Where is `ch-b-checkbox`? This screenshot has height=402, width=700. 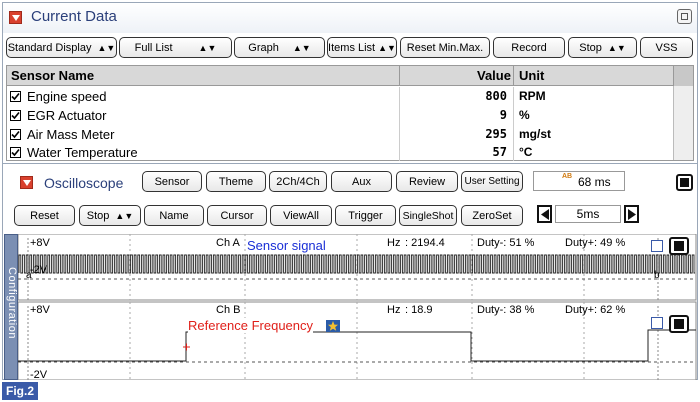 ch-b-checkbox is located at coordinates (657, 323).